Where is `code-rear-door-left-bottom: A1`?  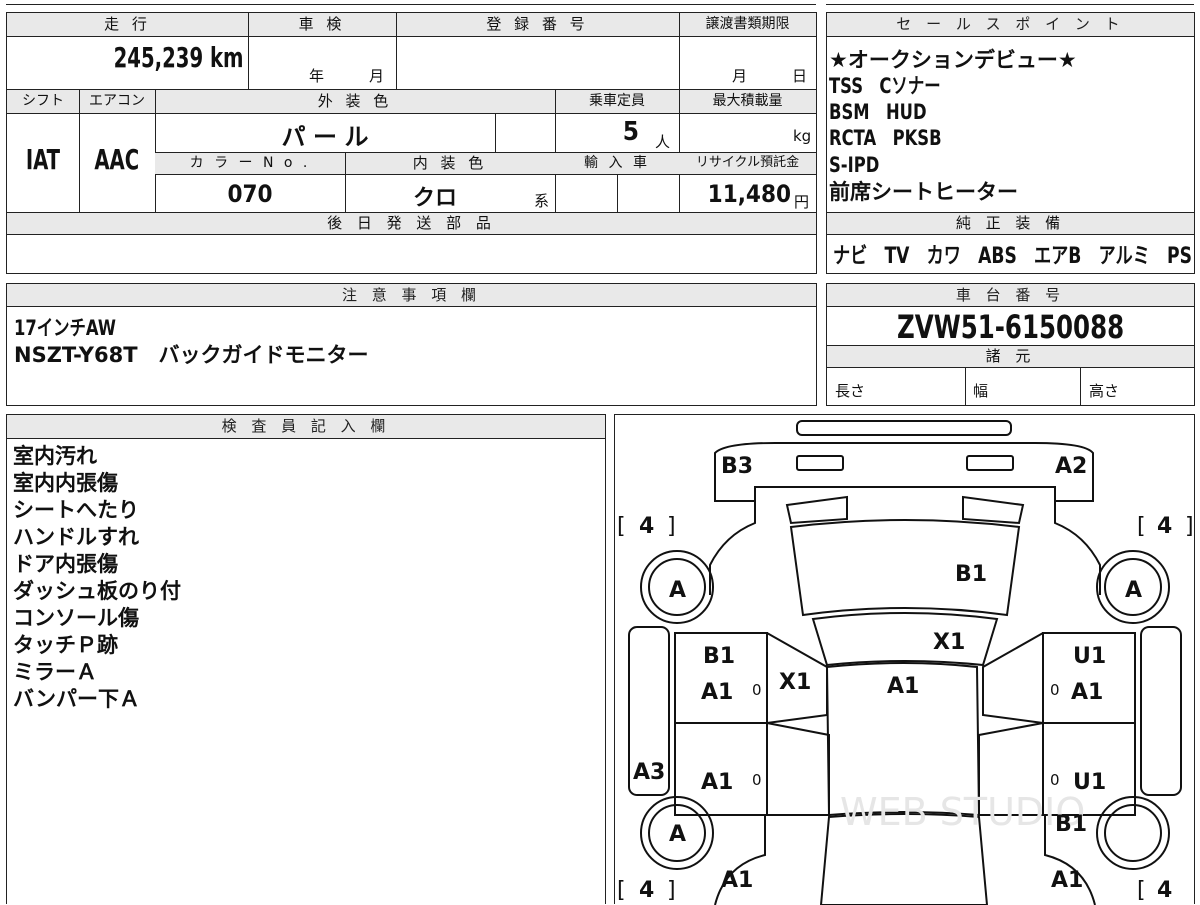
code-rear-door-left-bottom: A1 is located at coordinates (717, 692).